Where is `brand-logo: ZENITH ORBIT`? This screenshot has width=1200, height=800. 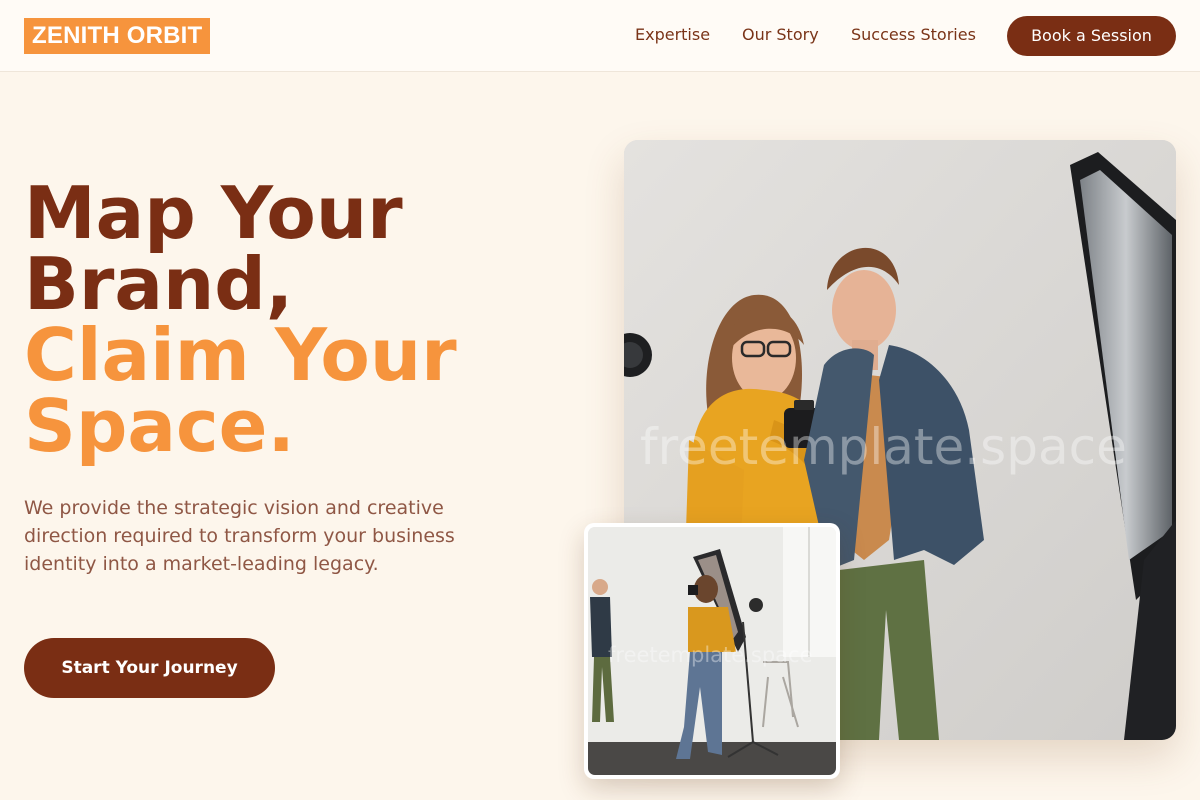 brand-logo: ZENITH ORBIT is located at coordinates (117, 36).